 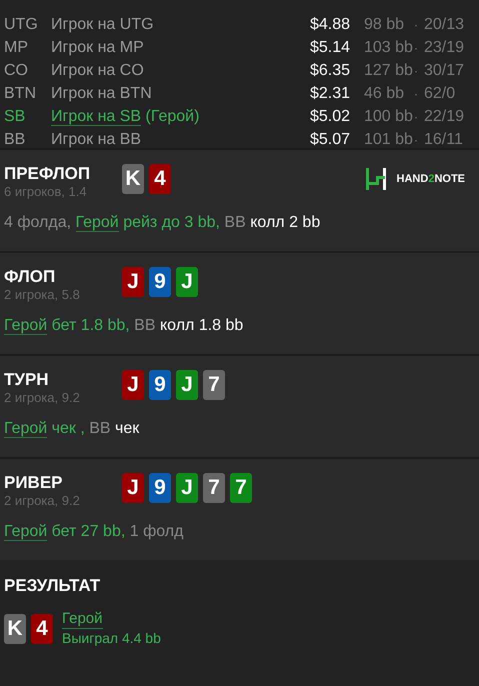 I want to click on stack-bb: 98 bb, so click(x=385, y=25).